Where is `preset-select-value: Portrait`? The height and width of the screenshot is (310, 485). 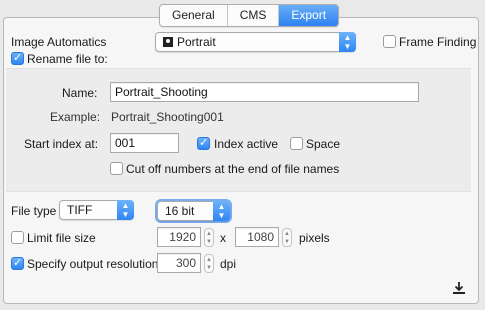
preset-select-value: Portrait is located at coordinates (196, 42).